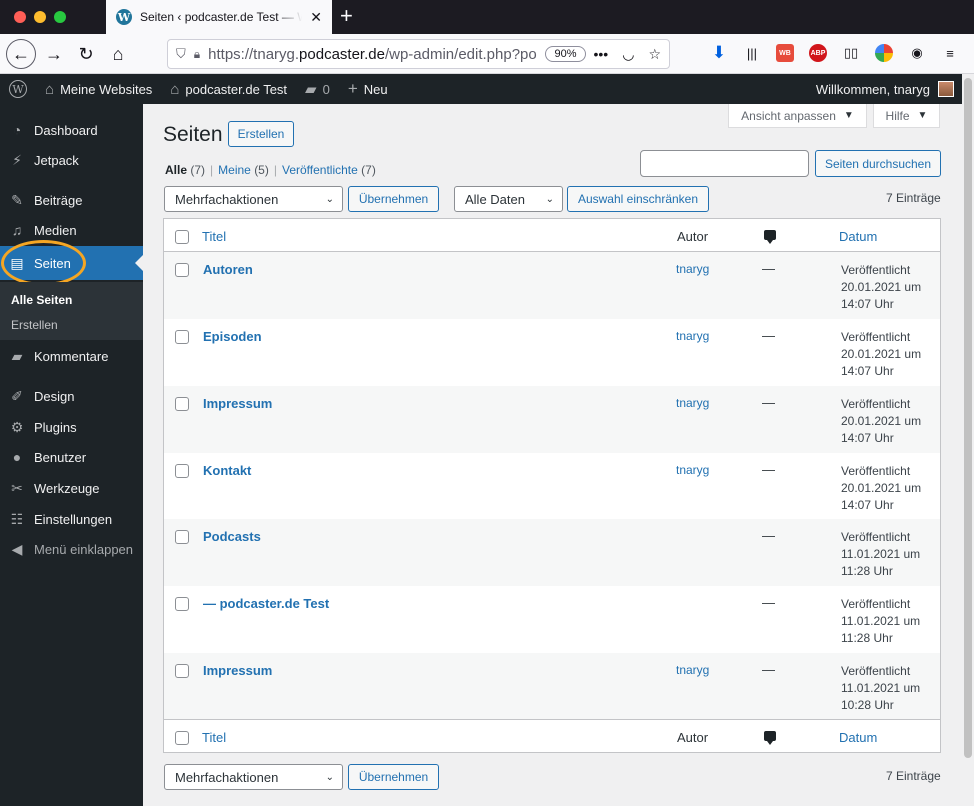 The image size is (974, 806). I want to click on wp-logo-button: W, so click(18, 89).